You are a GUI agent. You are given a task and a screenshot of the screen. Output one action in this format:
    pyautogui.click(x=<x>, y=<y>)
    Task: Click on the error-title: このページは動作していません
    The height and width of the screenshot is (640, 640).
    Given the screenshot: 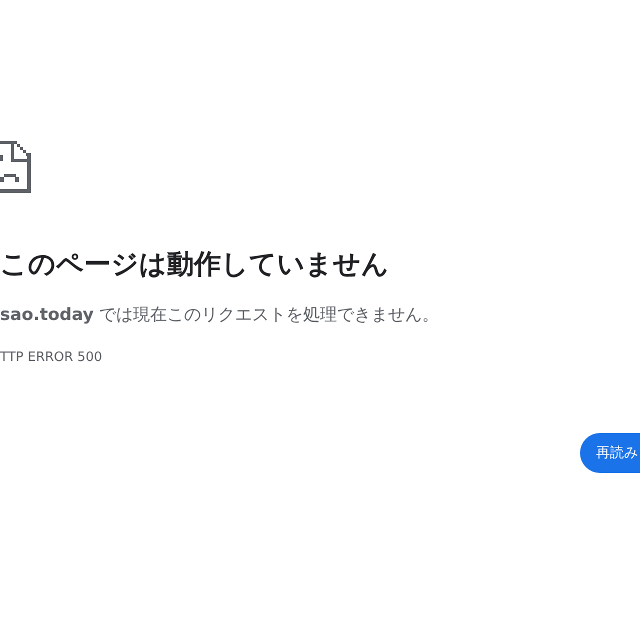 What is the action you would take?
    pyautogui.click(x=194, y=265)
    